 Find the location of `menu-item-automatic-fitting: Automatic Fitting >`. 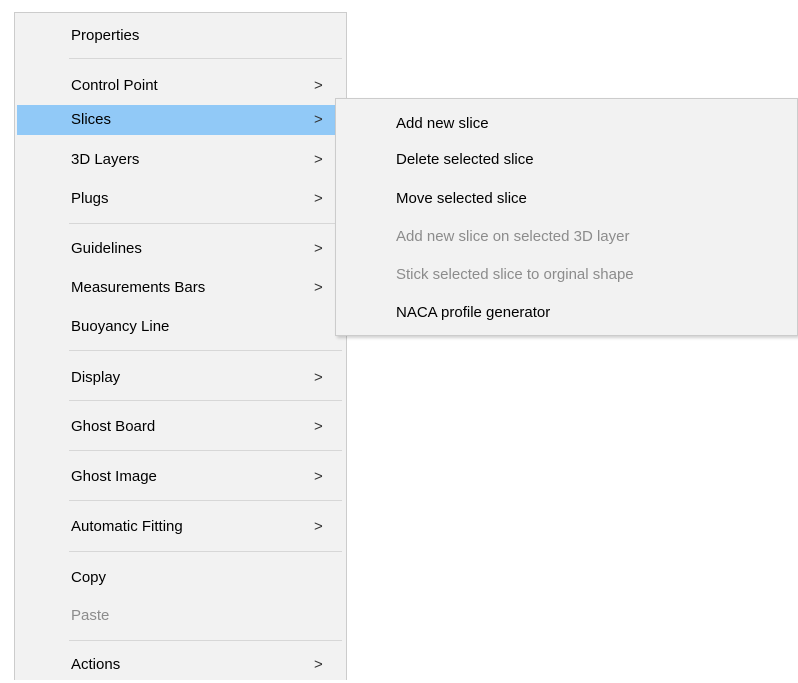

menu-item-automatic-fitting: Automatic Fitting > is located at coordinates (180, 527).